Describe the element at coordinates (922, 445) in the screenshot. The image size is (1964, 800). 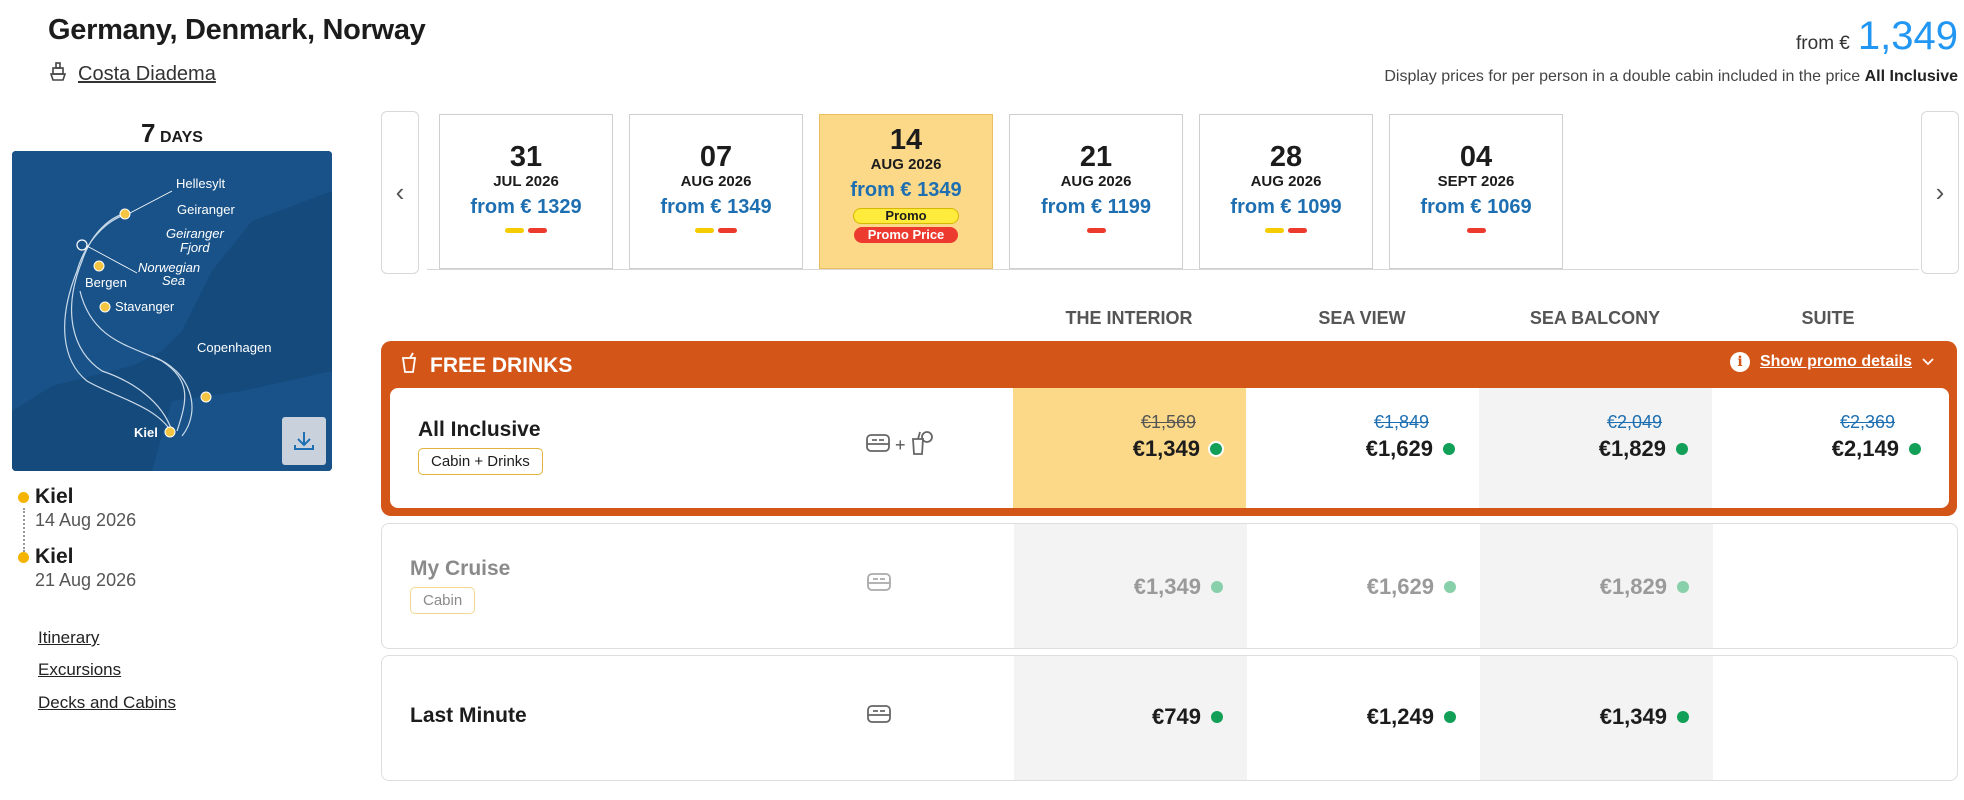
I see `drinks-icon` at that location.